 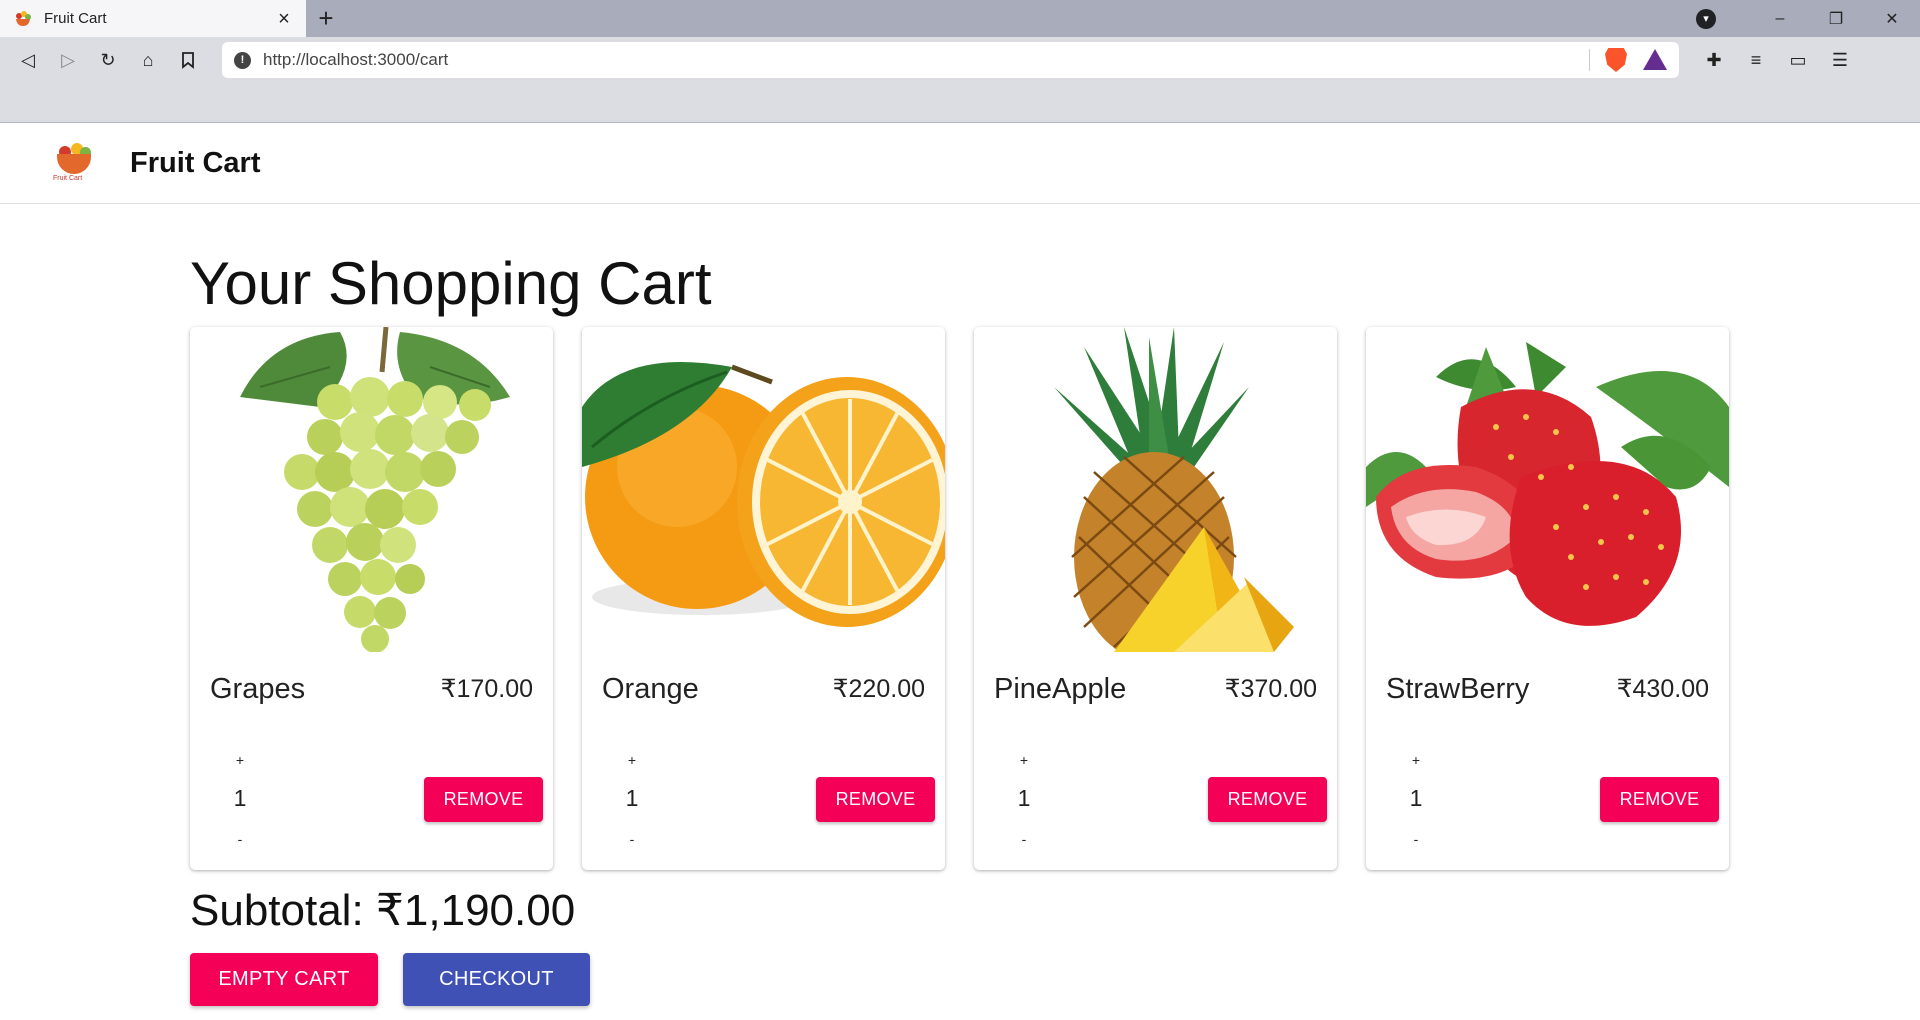 What do you see at coordinates (763, 489) in the screenshot?
I see `orange-image` at bounding box center [763, 489].